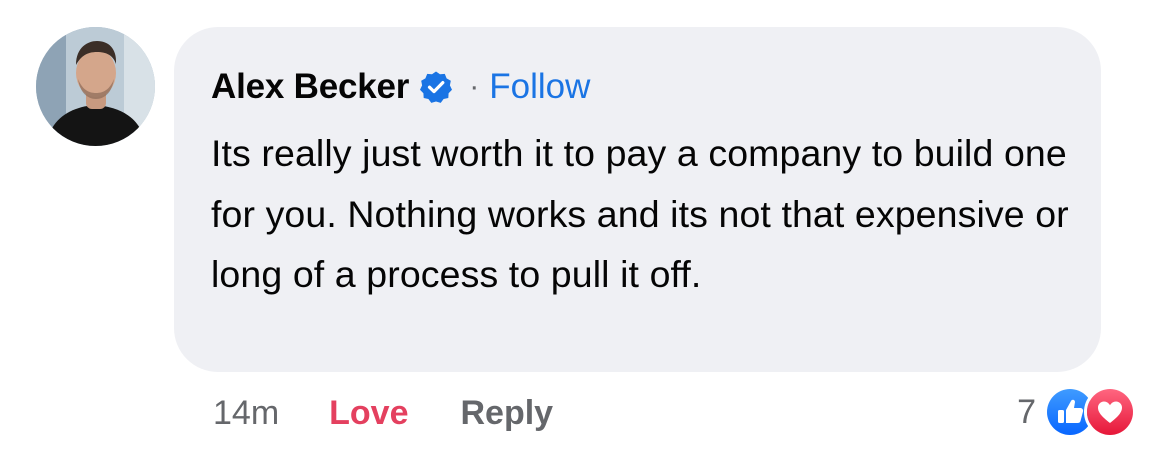 The height and width of the screenshot is (457, 1170). I want to click on author-name: Alex Becker, so click(310, 87).